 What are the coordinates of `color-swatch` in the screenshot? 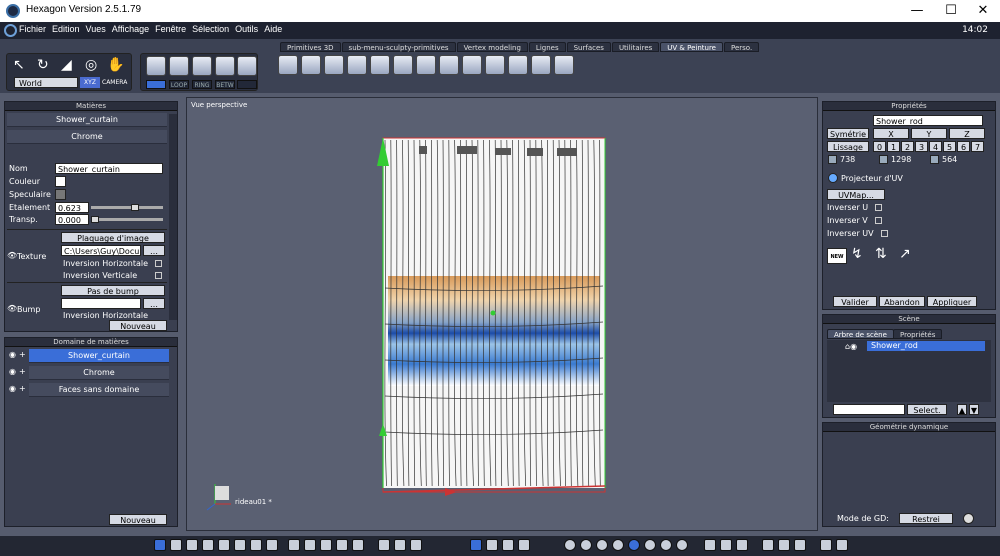 It's located at (60, 181).